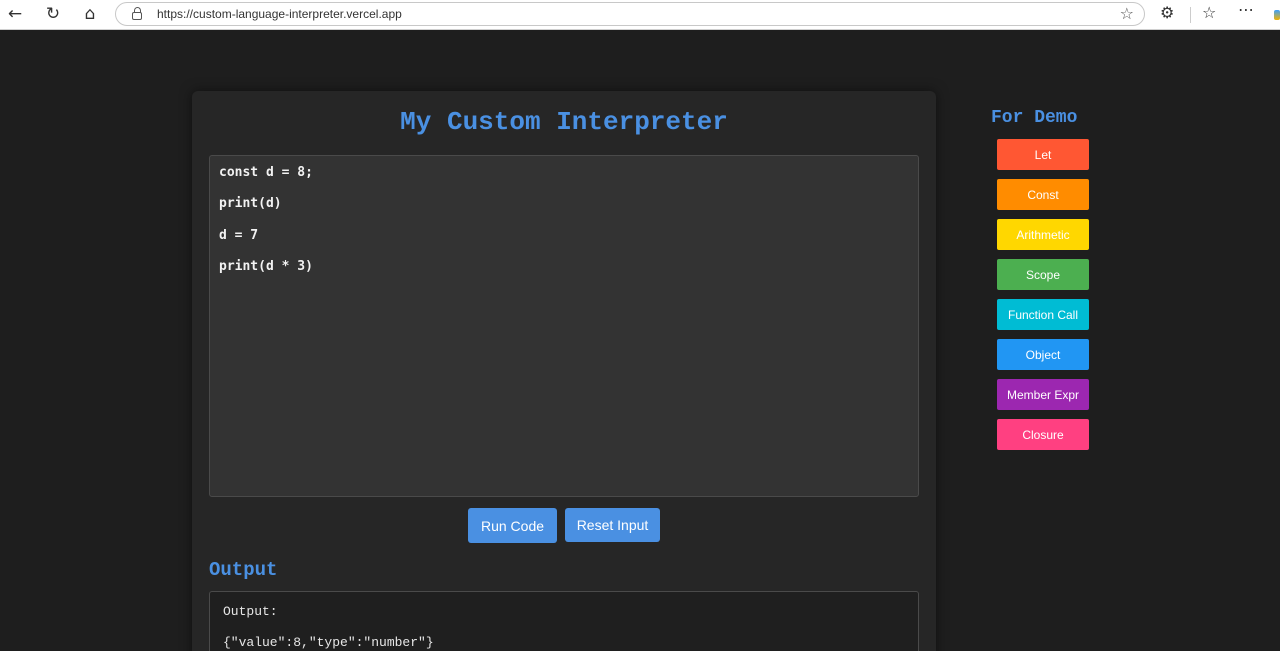  What do you see at coordinates (53, 14) in the screenshot?
I see `reload-icon: ↻` at bounding box center [53, 14].